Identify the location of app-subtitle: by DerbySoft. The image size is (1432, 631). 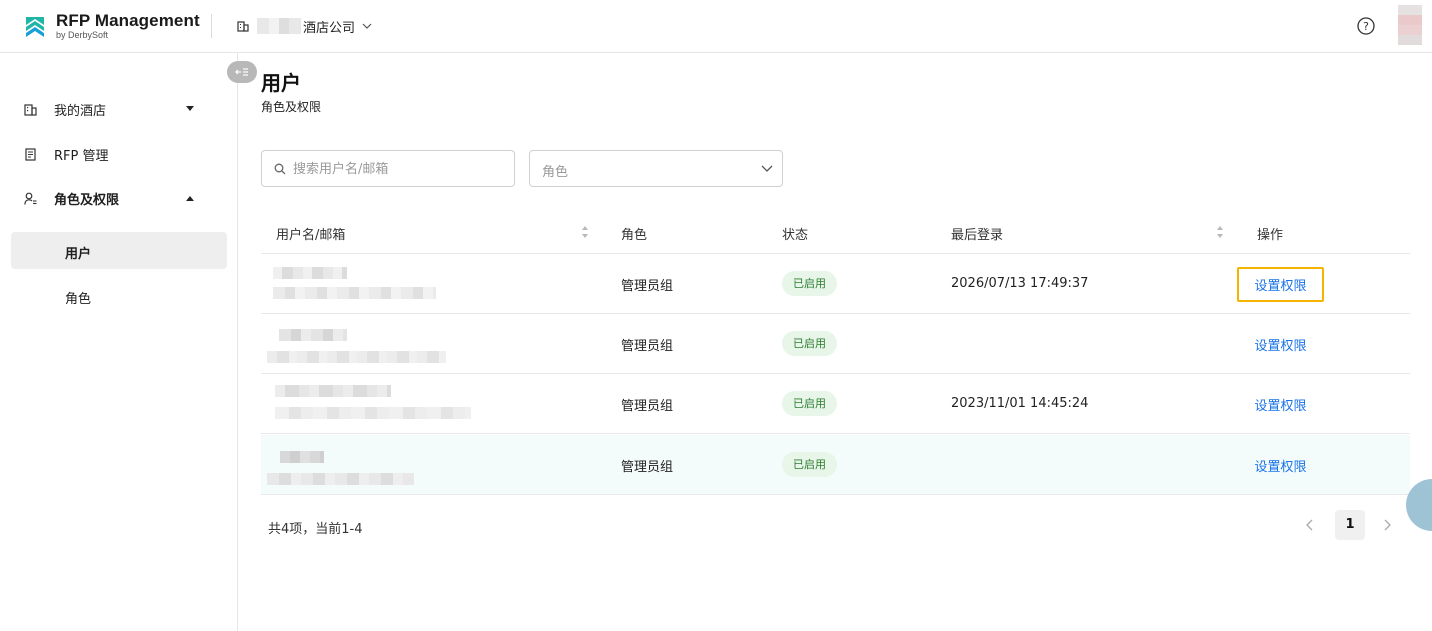
(82, 35).